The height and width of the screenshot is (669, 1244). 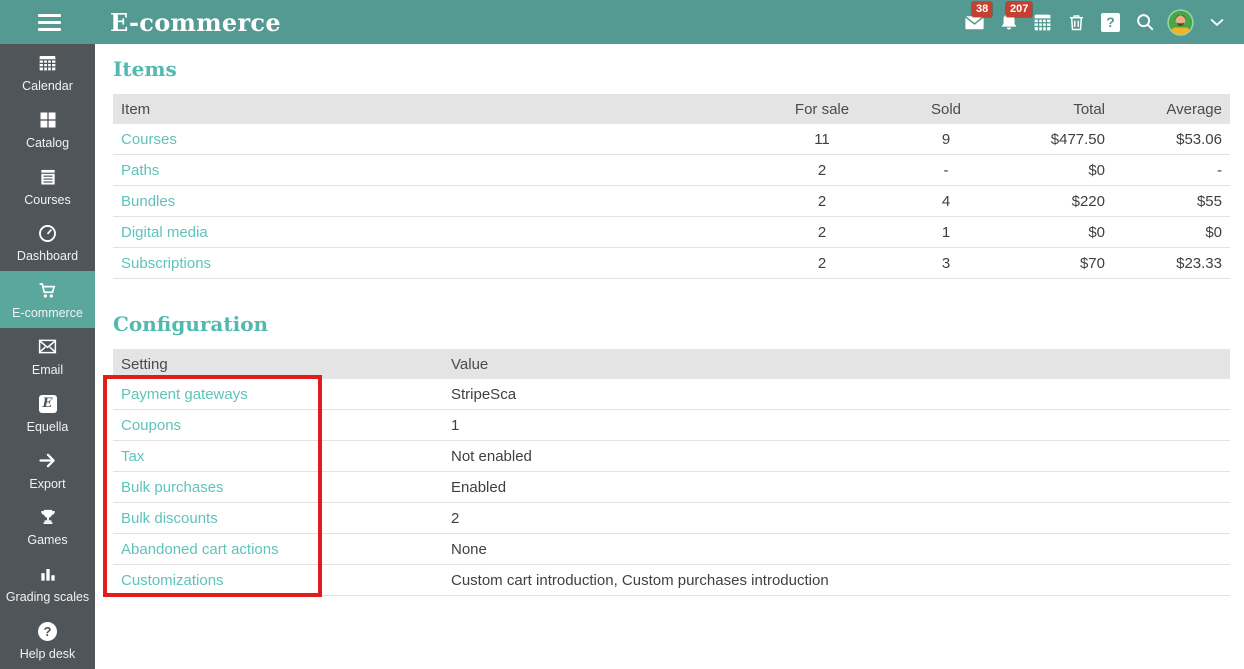 What do you see at coordinates (191, 324) in the screenshot?
I see `configuration-heading: Configuration` at bounding box center [191, 324].